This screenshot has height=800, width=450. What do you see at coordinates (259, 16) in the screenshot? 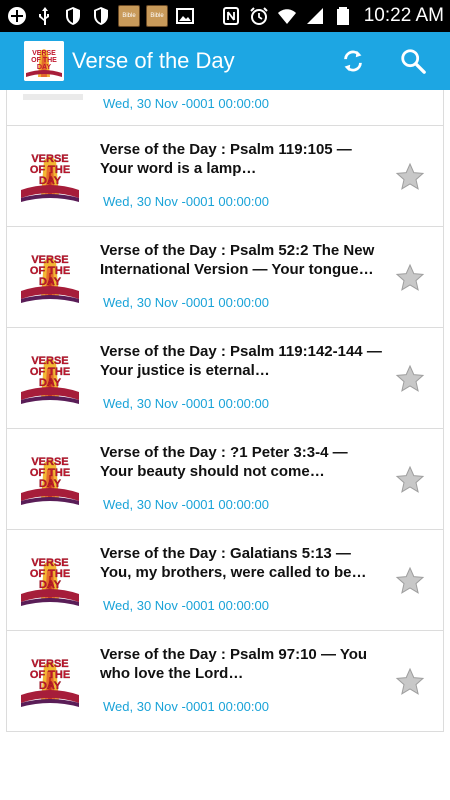
I see `alarm-icon` at bounding box center [259, 16].